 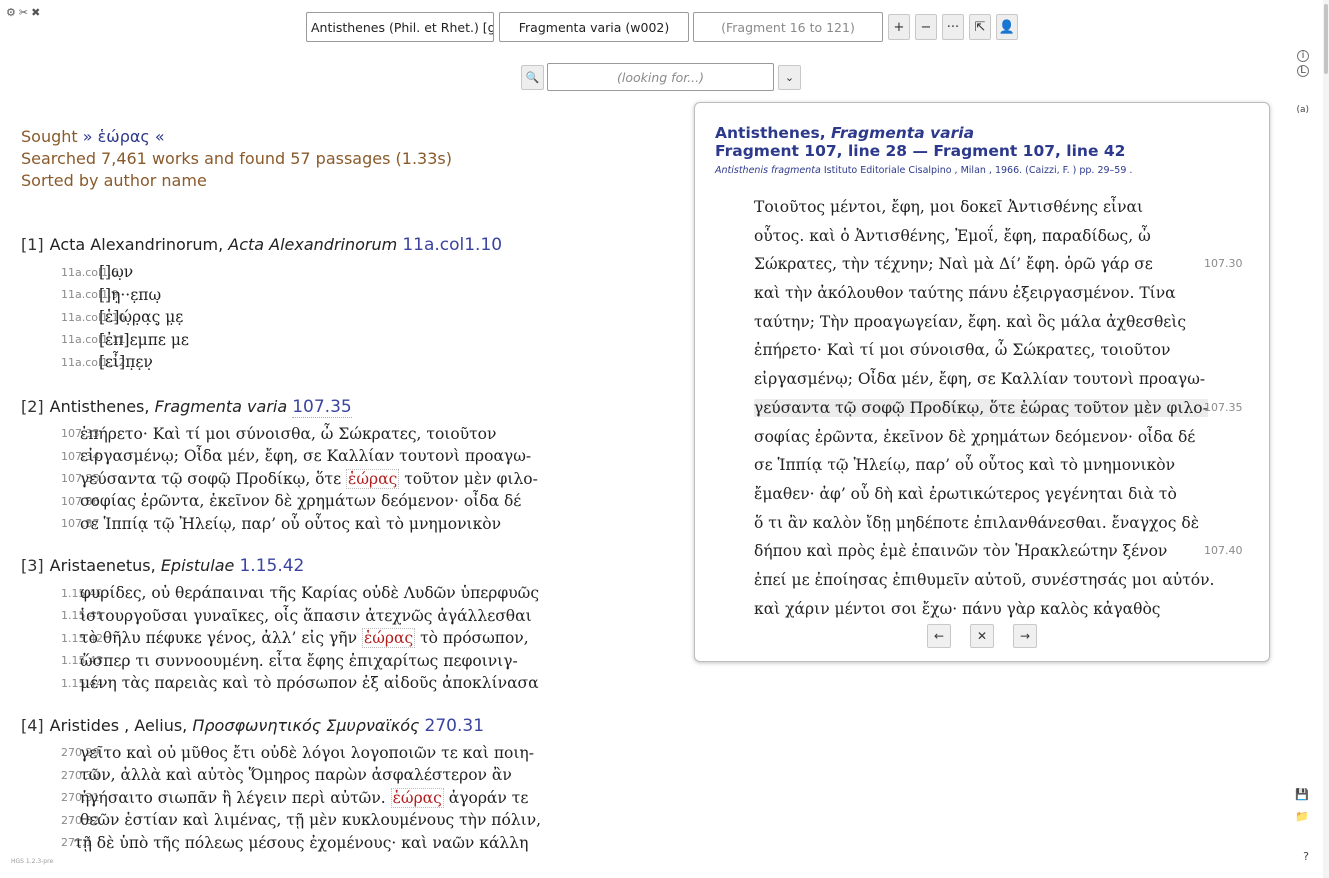 I want to click on text-post: ἀγοράν τε, so click(x=486, y=797).